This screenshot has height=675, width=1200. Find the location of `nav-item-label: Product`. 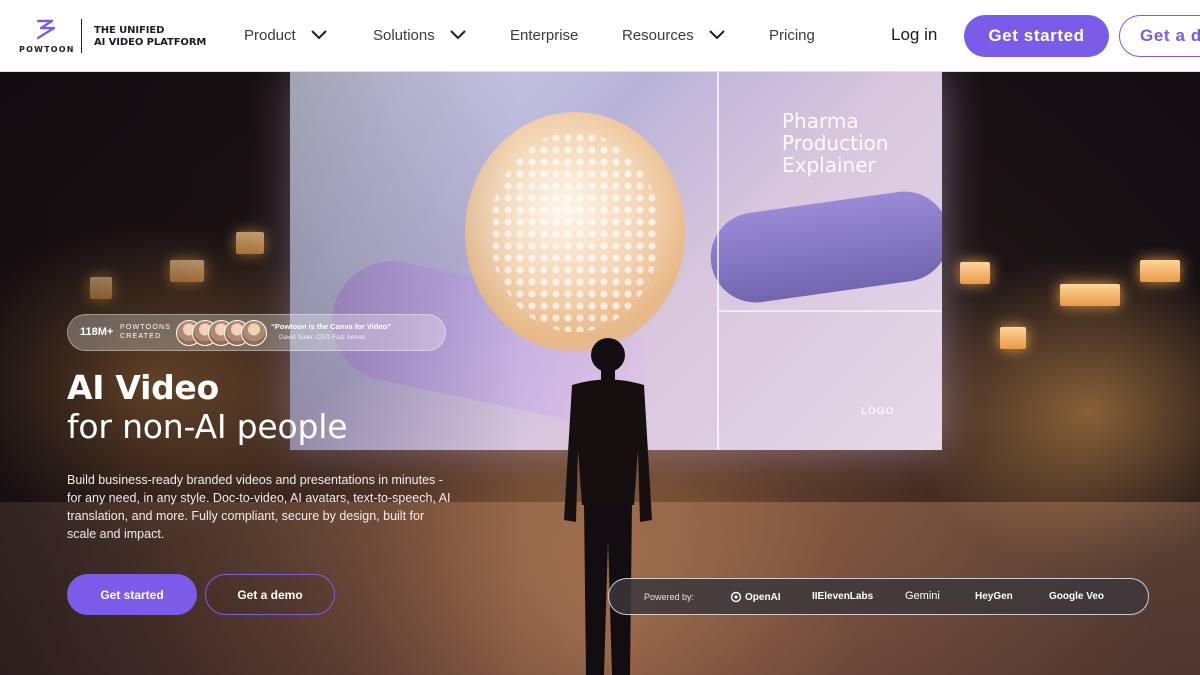

nav-item-label: Product is located at coordinates (270, 35).